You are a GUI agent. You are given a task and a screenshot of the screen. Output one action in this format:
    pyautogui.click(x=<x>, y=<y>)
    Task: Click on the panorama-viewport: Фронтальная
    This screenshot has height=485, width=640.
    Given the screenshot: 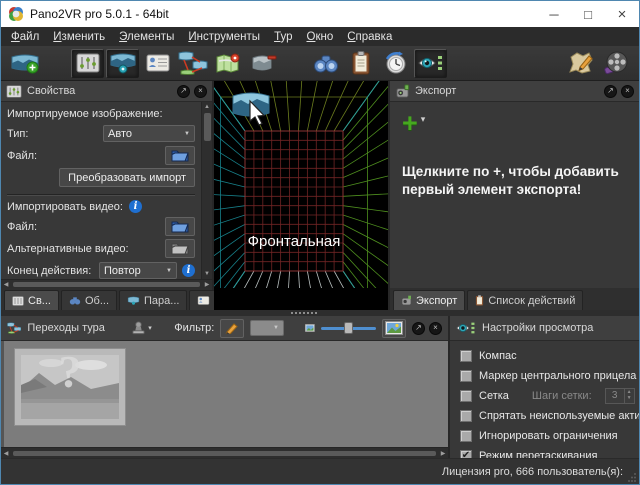 What is the action you would take?
    pyautogui.click(x=301, y=195)
    